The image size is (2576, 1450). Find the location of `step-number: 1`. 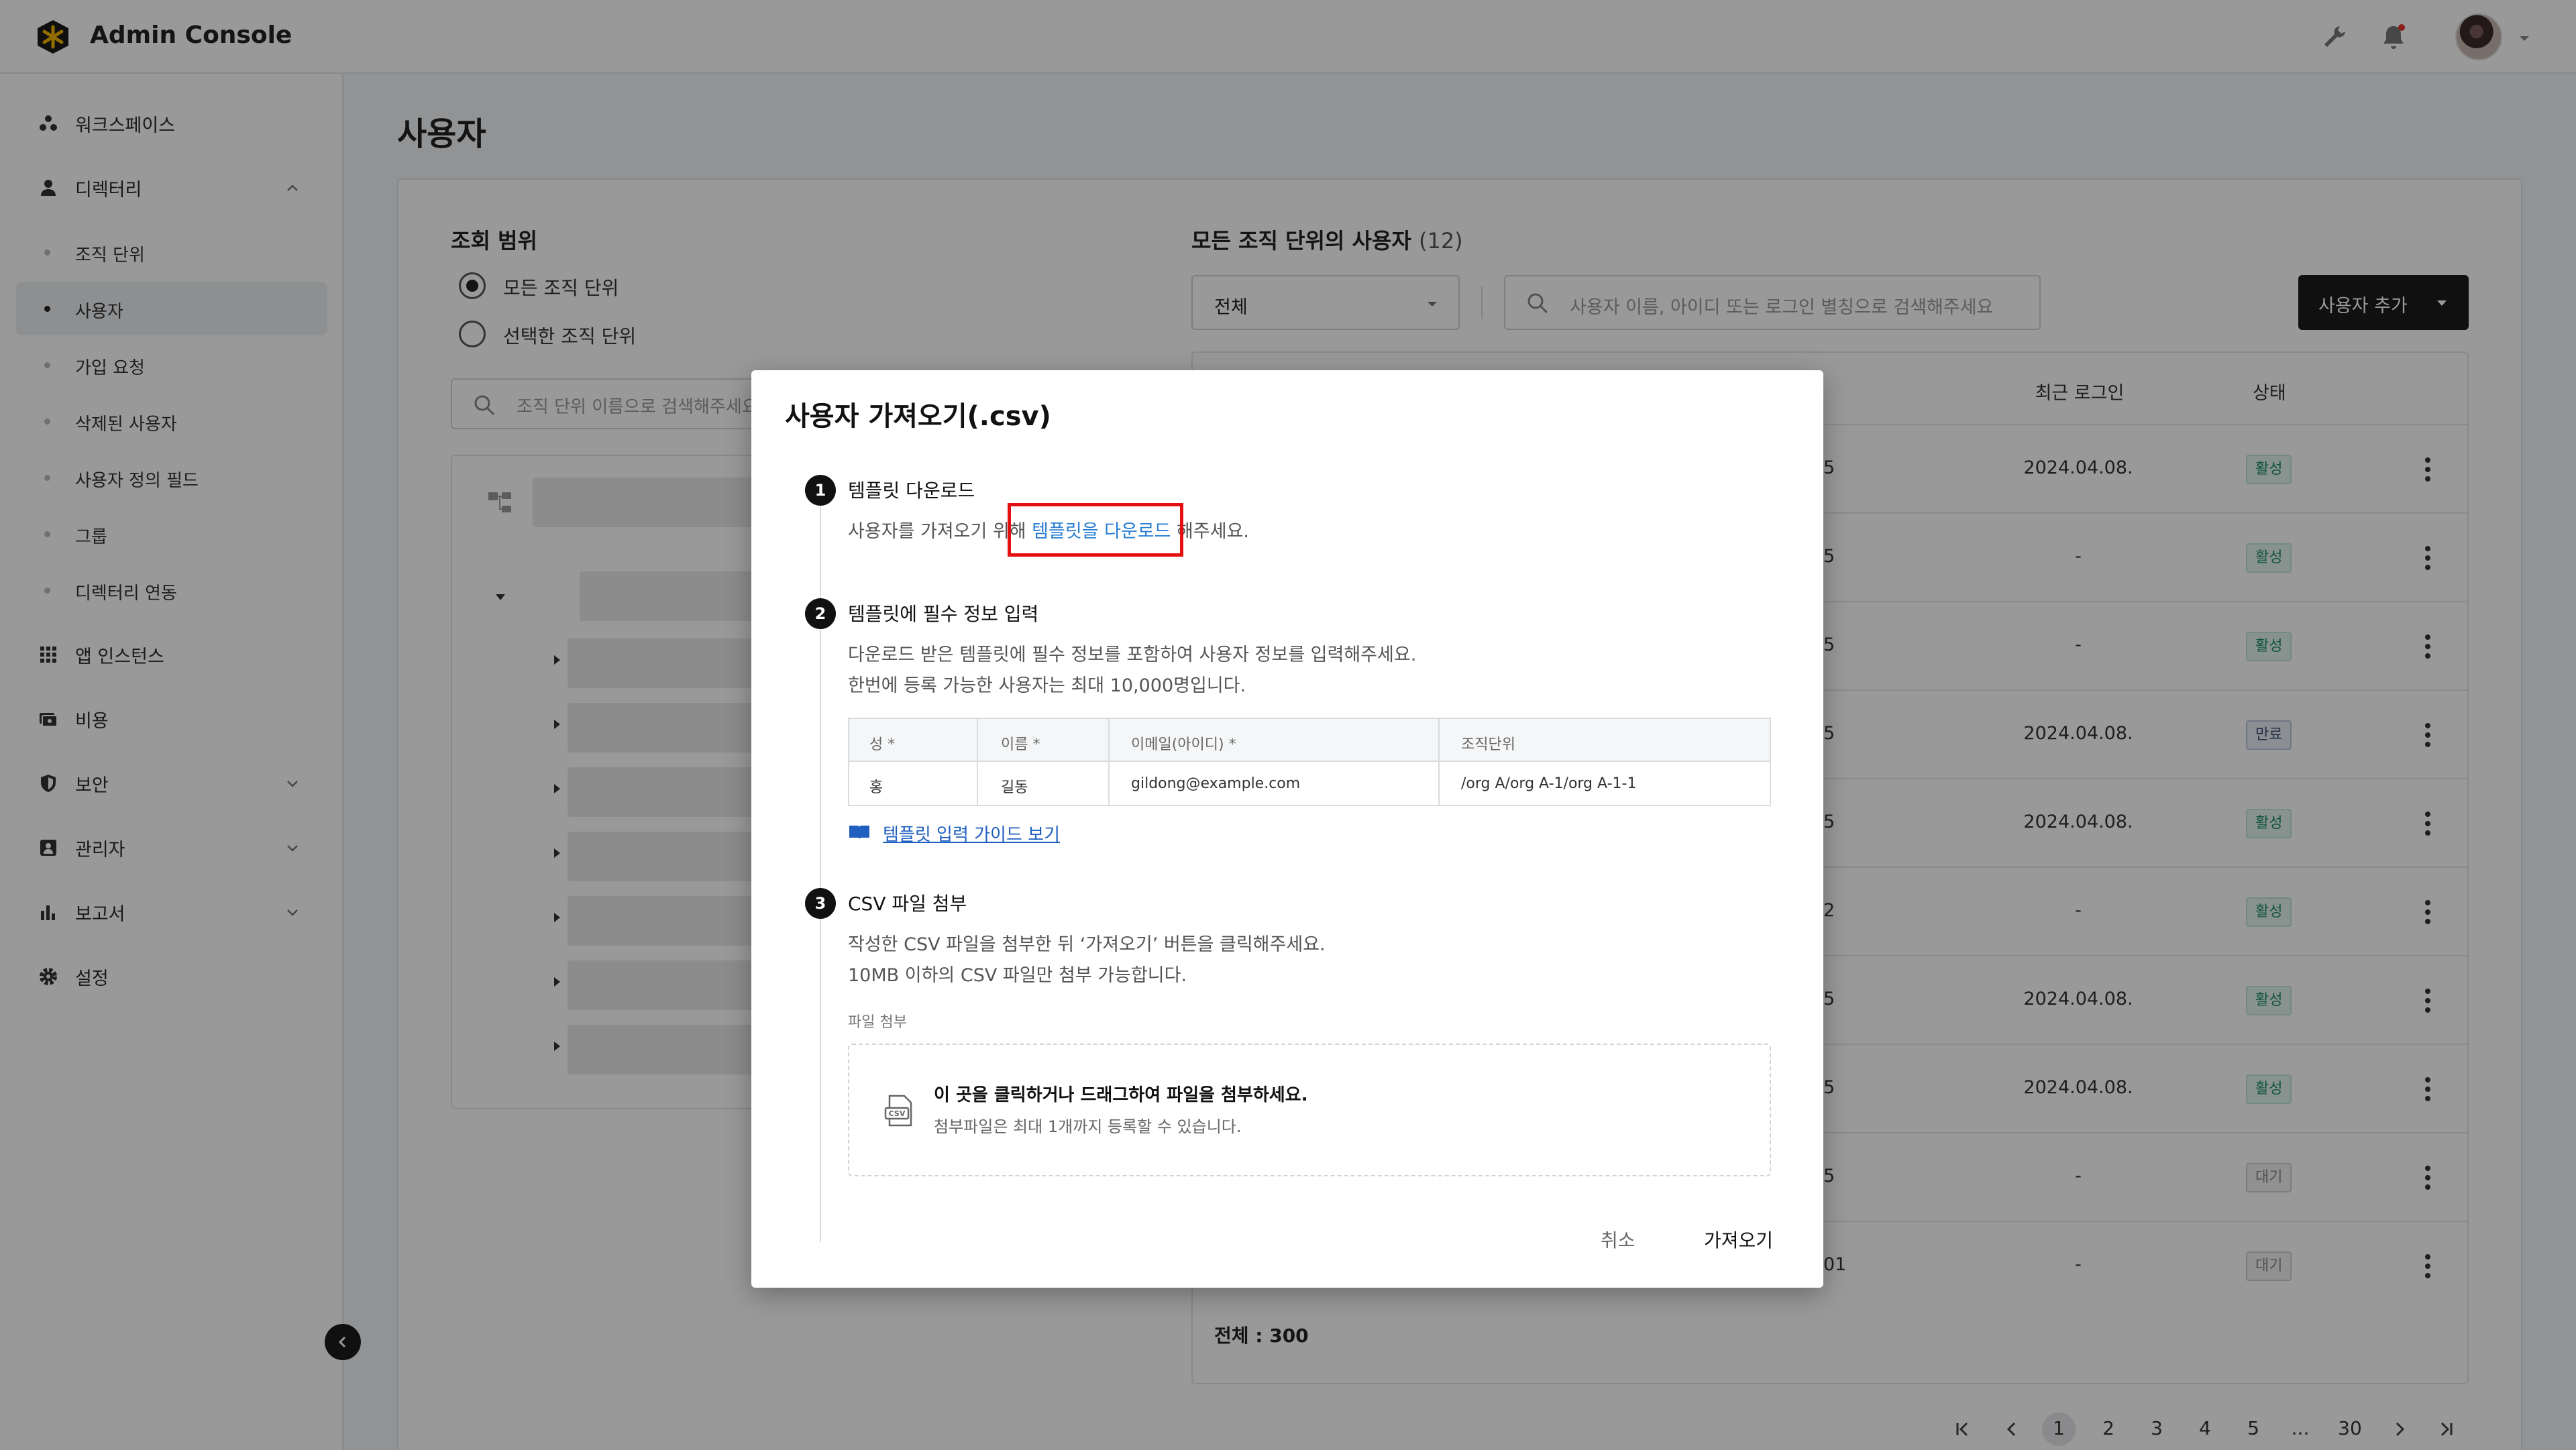

step-number: 1 is located at coordinates (820, 490).